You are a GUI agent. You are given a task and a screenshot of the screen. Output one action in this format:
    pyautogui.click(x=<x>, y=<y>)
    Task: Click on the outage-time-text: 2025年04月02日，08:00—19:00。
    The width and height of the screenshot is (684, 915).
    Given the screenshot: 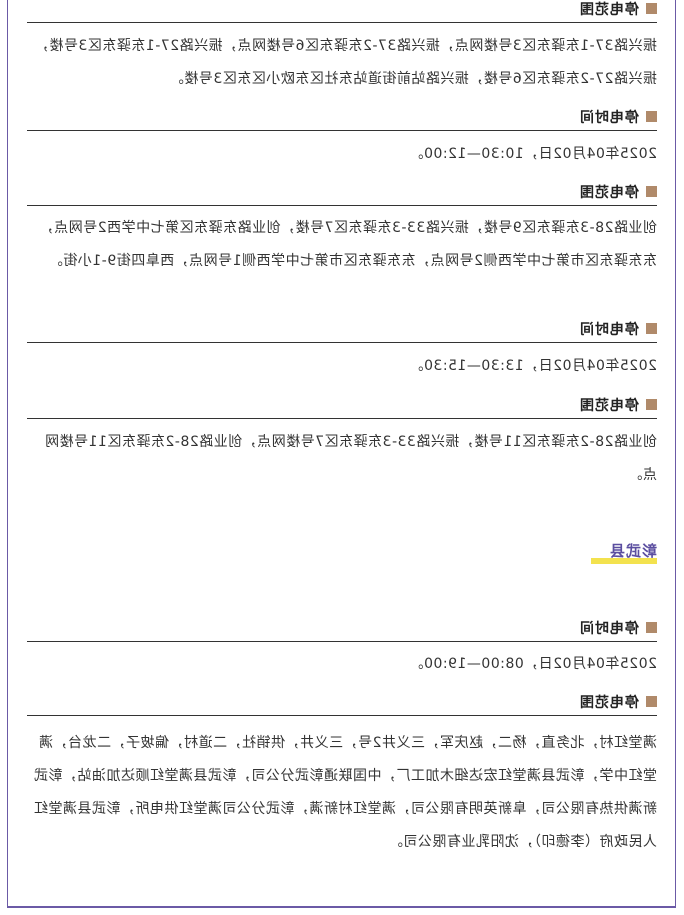 What is the action you would take?
    pyautogui.click(x=533, y=664)
    